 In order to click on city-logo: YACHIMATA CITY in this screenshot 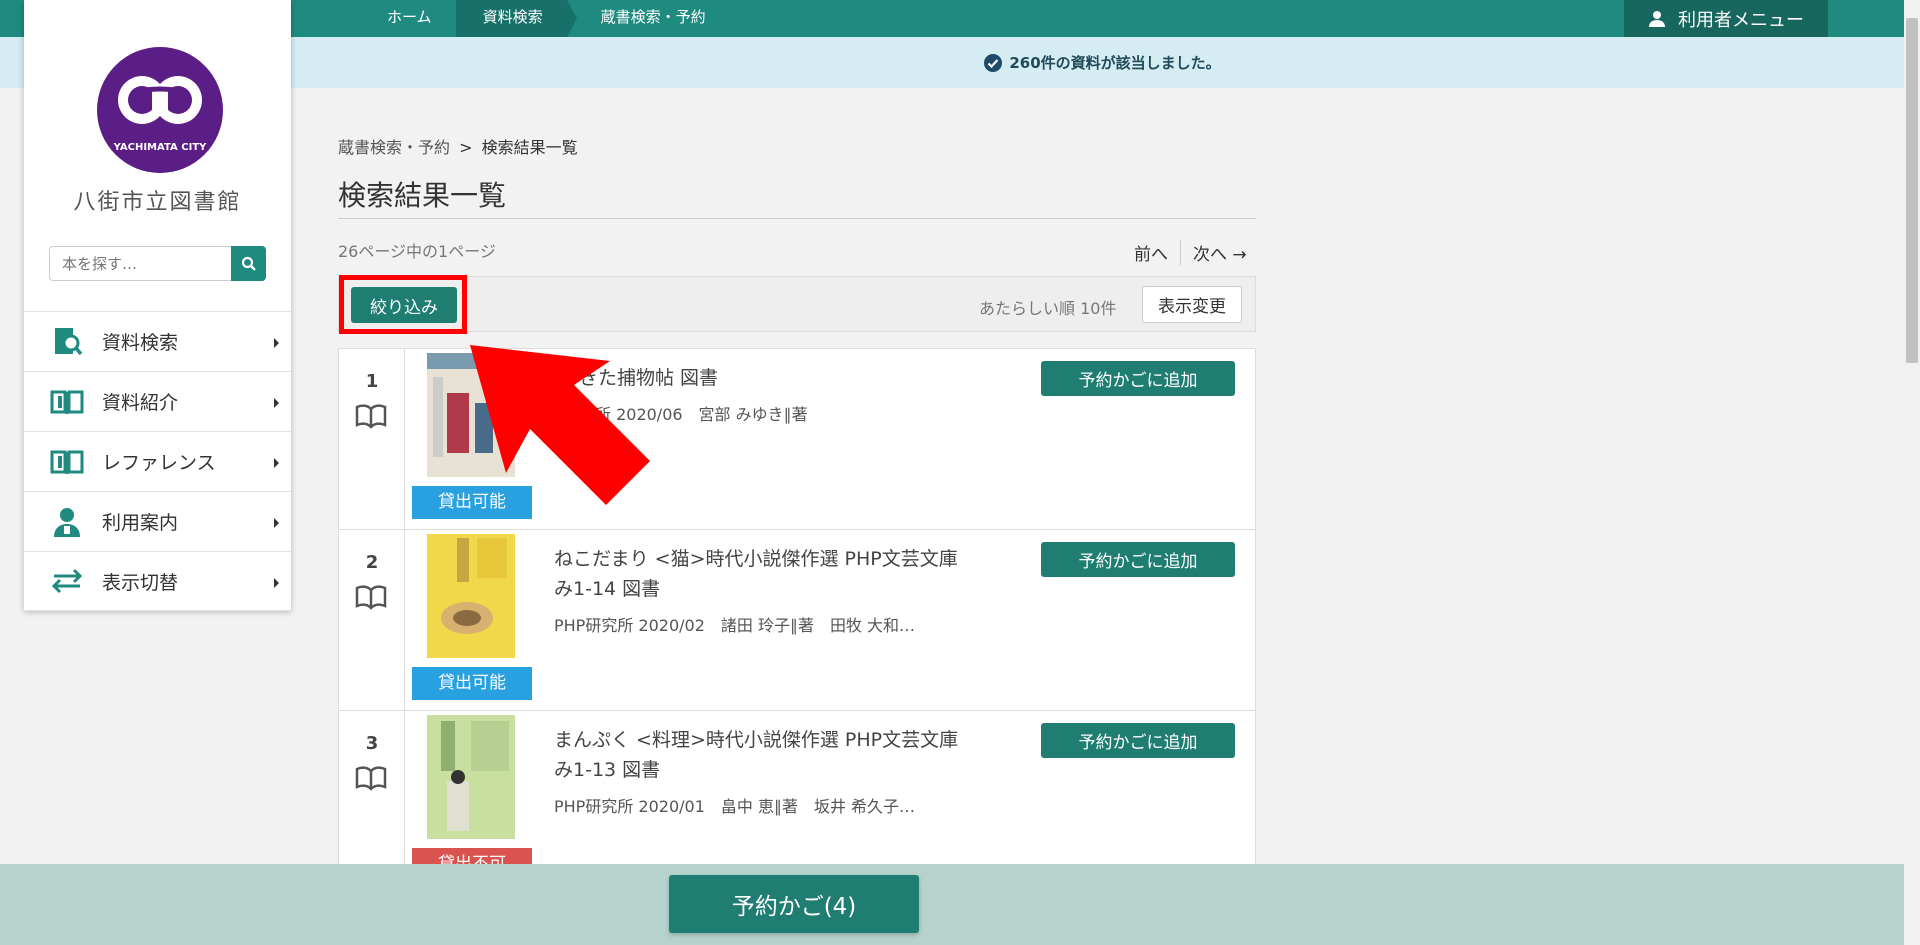, I will do `click(160, 110)`.